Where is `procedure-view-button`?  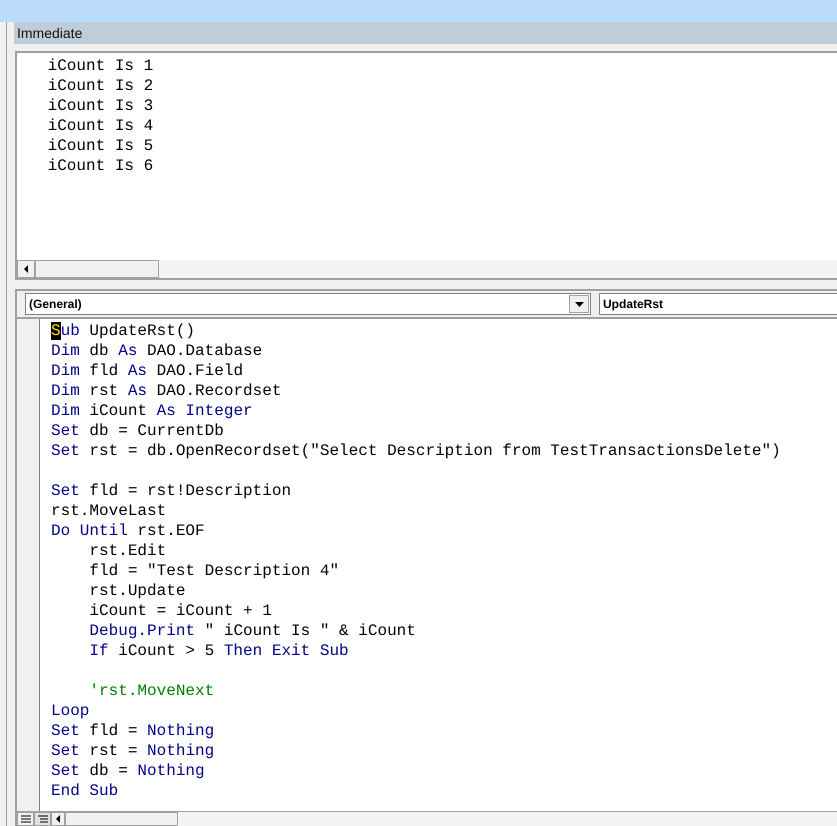
procedure-view-button is located at coordinates (25, 819).